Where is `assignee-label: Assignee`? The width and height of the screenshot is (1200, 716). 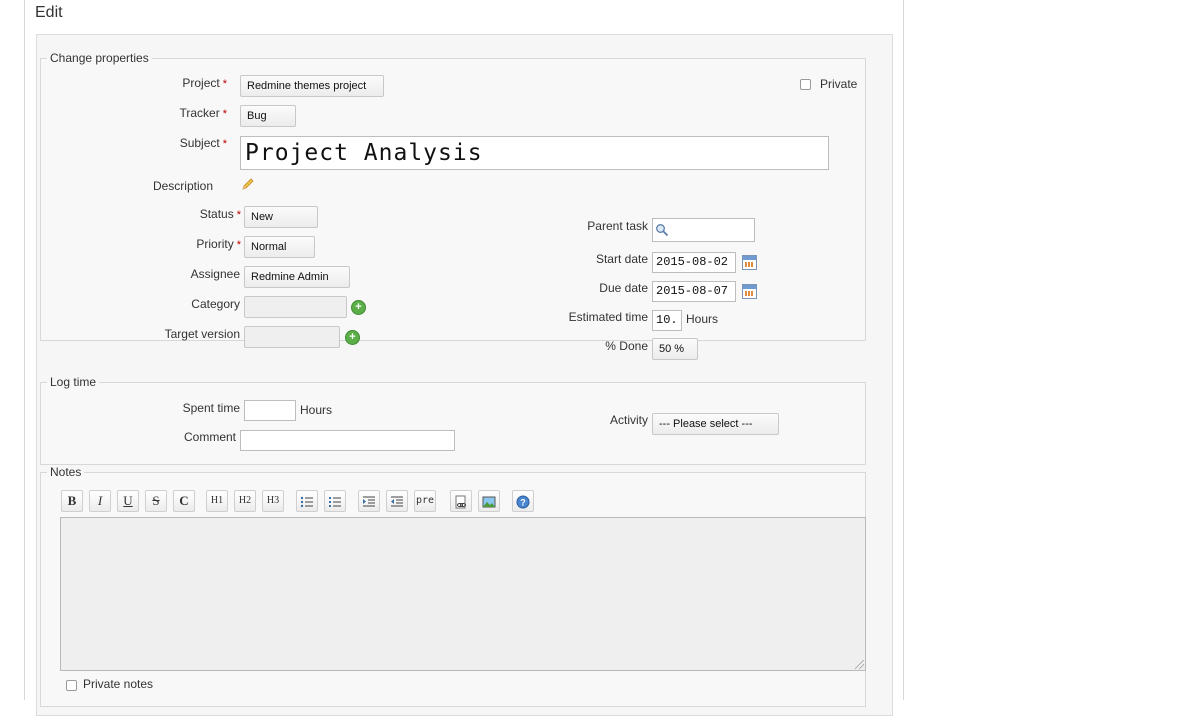
assignee-label: Assignee is located at coordinates (215, 274).